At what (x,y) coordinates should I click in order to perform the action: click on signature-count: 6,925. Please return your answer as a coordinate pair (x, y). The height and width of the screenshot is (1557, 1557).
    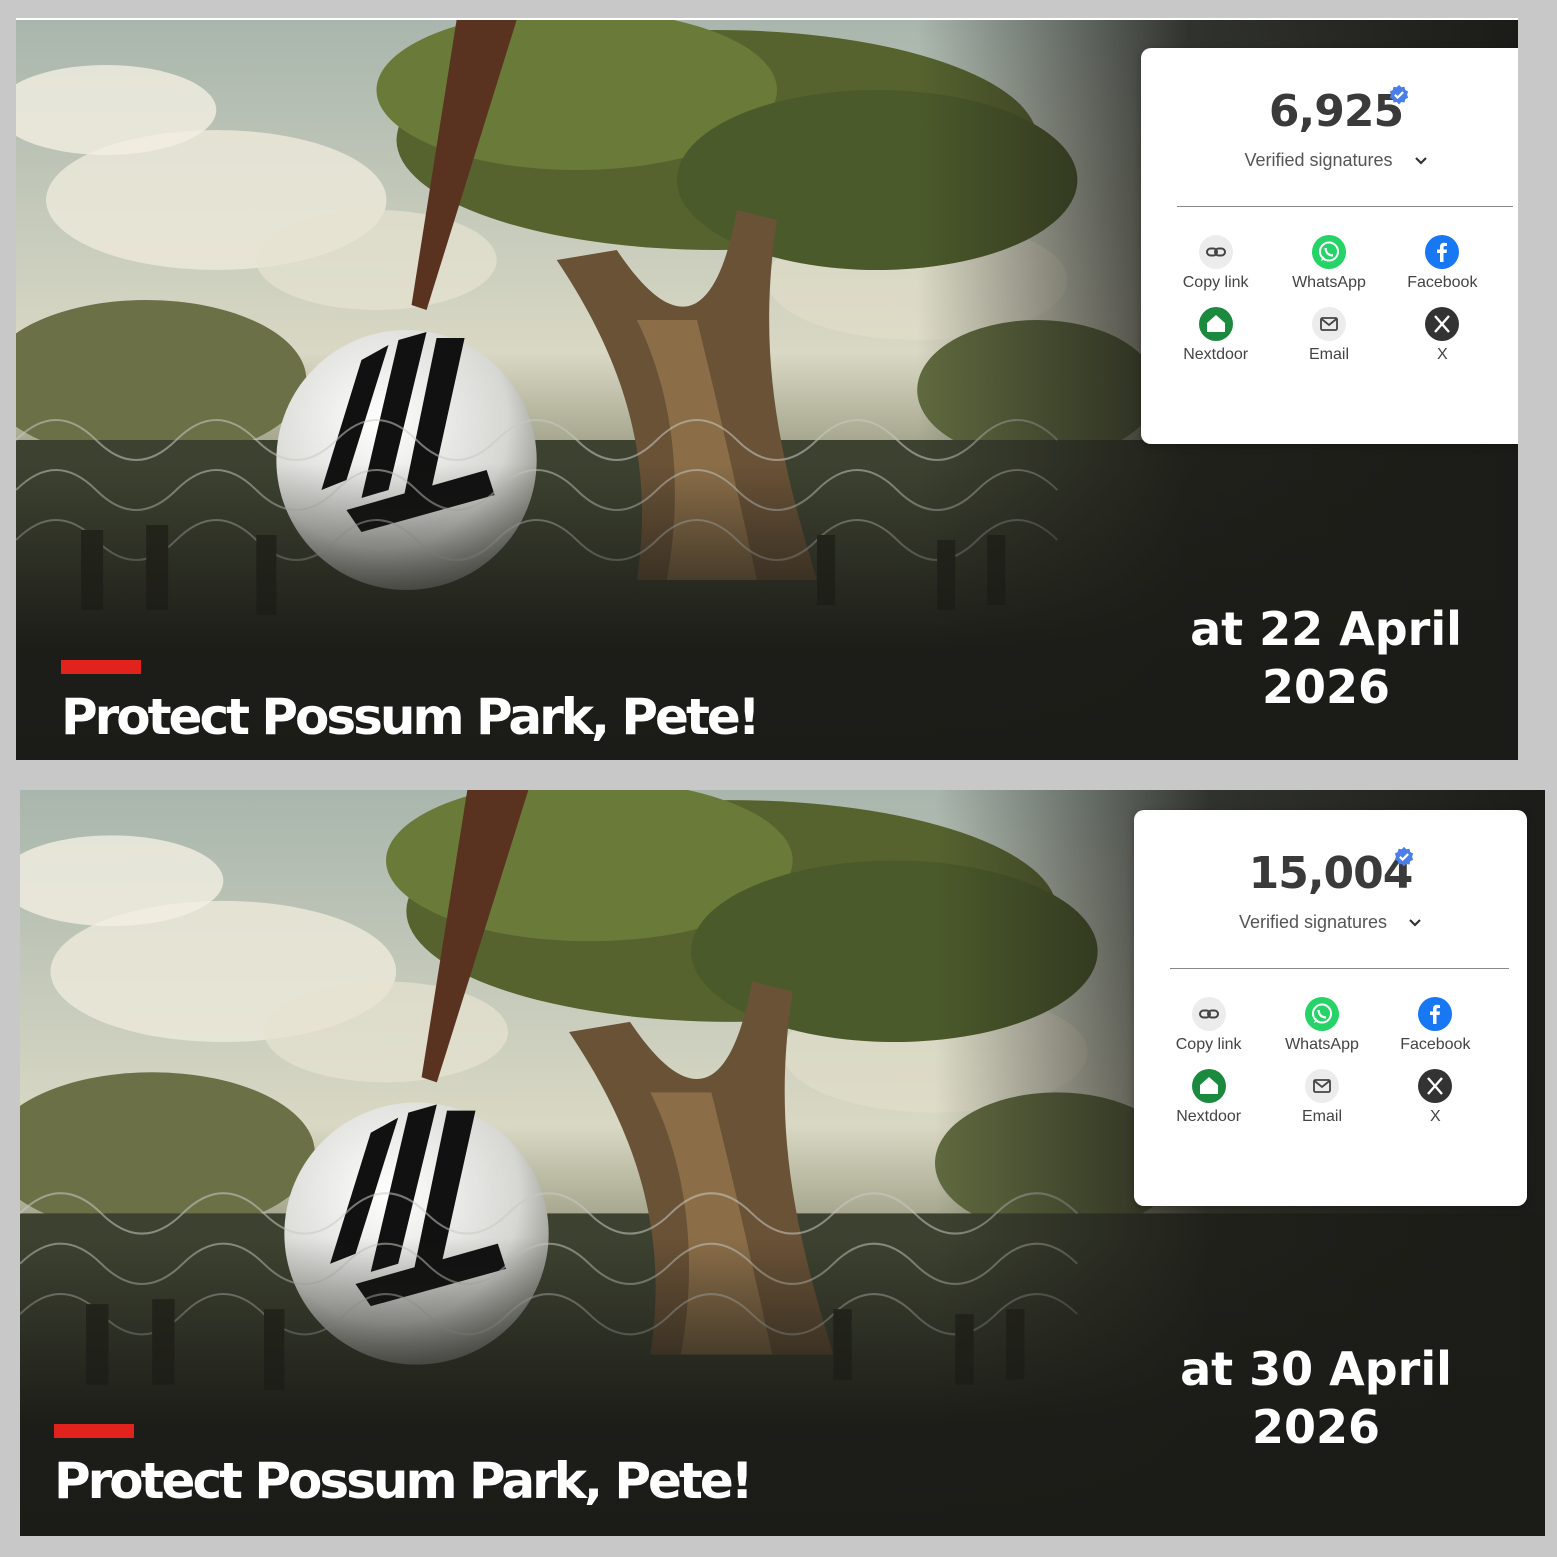
    Looking at the image, I should click on (1336, 111).